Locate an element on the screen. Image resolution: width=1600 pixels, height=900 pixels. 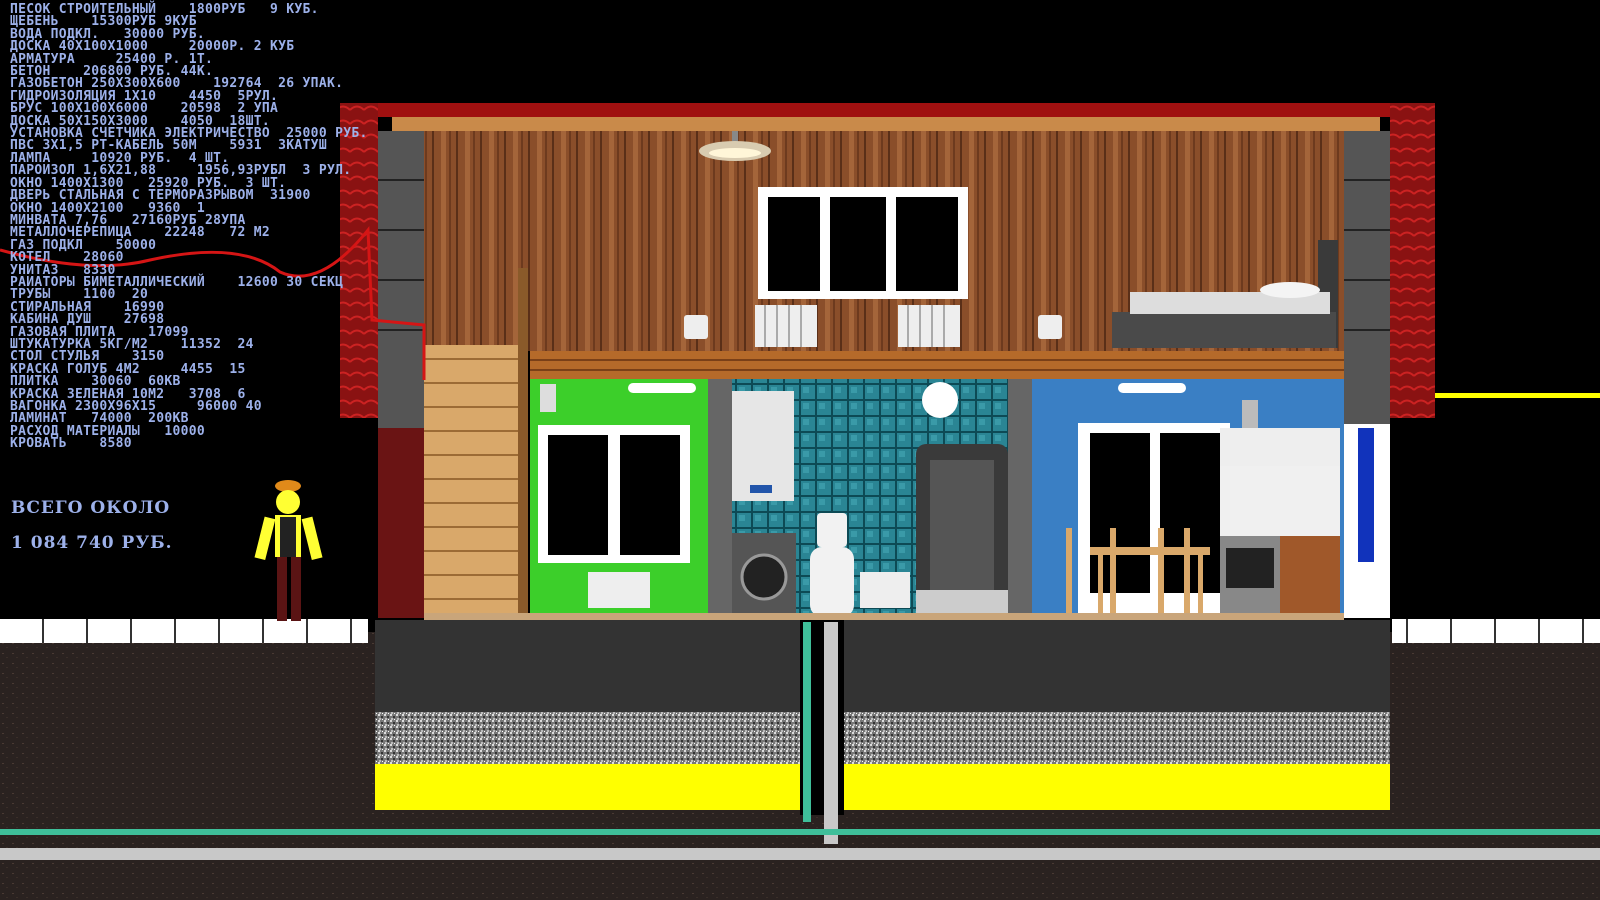
green-room-lamp is located at coordinates (662, 388).